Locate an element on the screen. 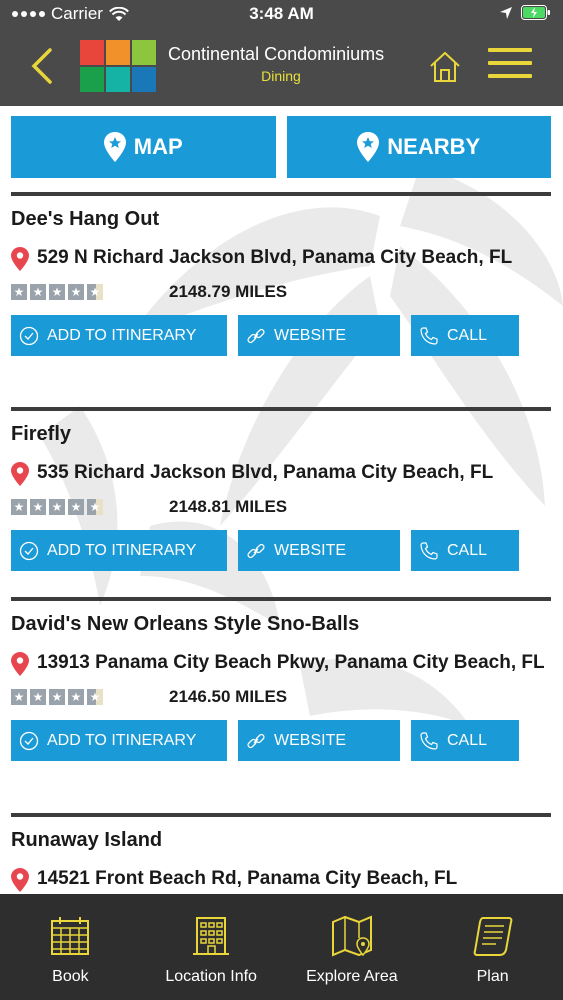 Image resolution: width=563 pixels, height=1000 pixels. listing-name: Runaway Island is located at coordinates (281, 840).